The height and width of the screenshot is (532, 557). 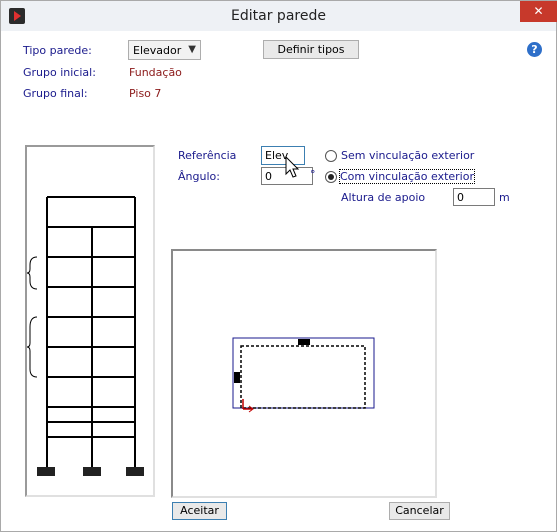 What do you see at coordinates (331, 156) in the screenshot?
I see `sem-vinculacao-radio` at bounding box center [331, 156].